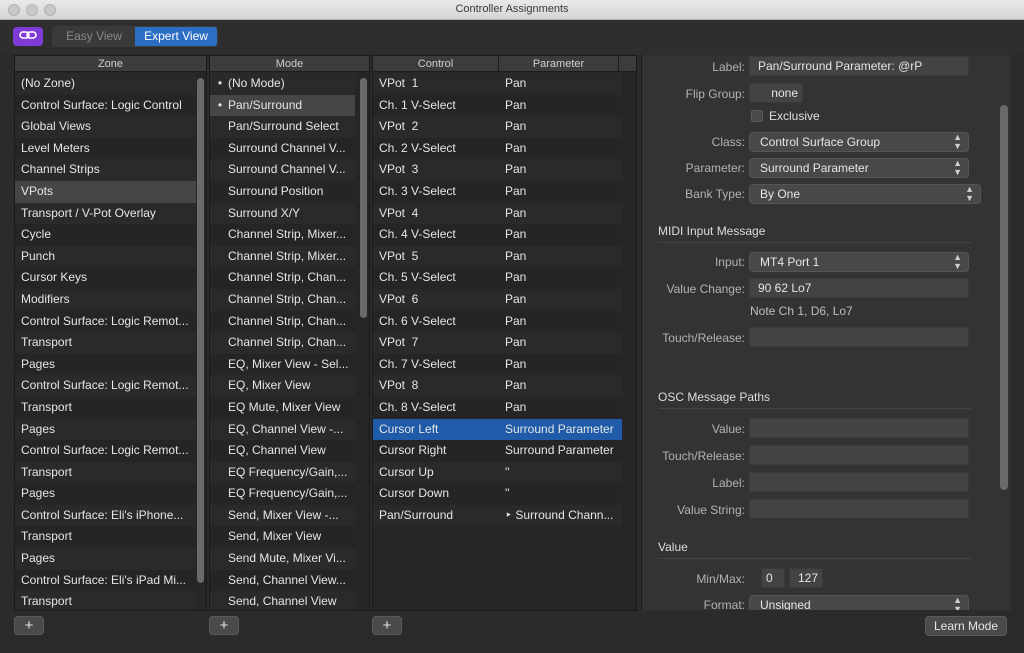 The height and width of the screenshot is (653, 1024). I want to click on bank-type-popup: By One ▲ ▼, so click(865, 194).